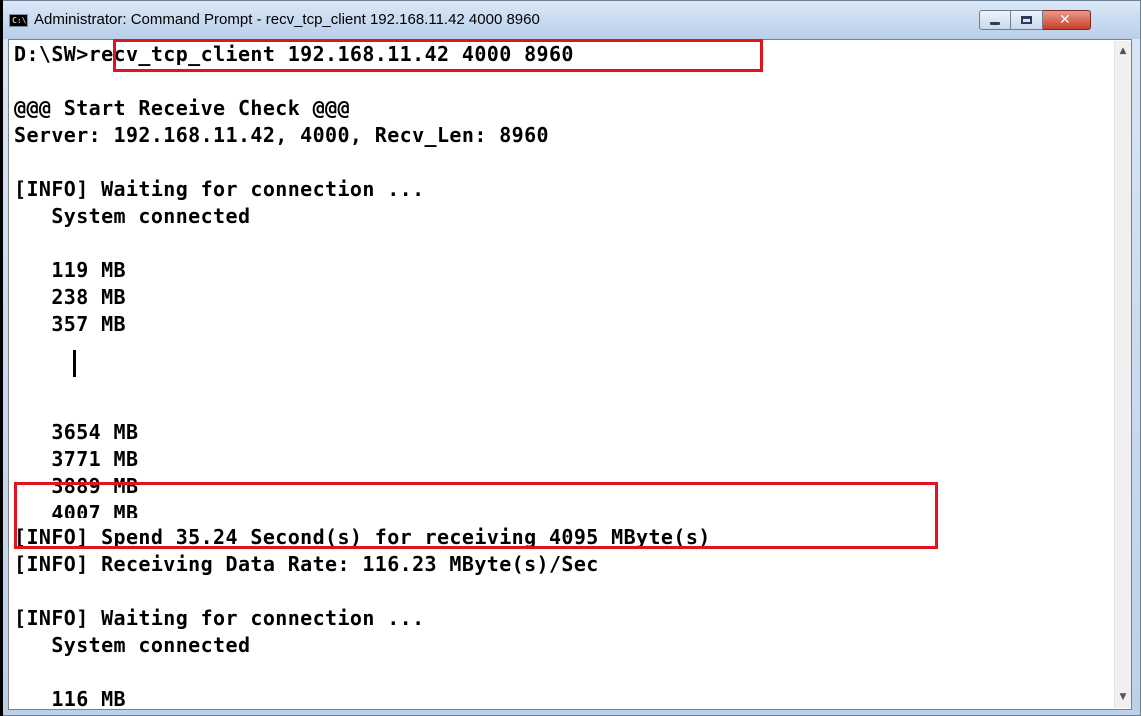 The image size is (1141, 716). I want to click on minimize-button, so click(994, 20).